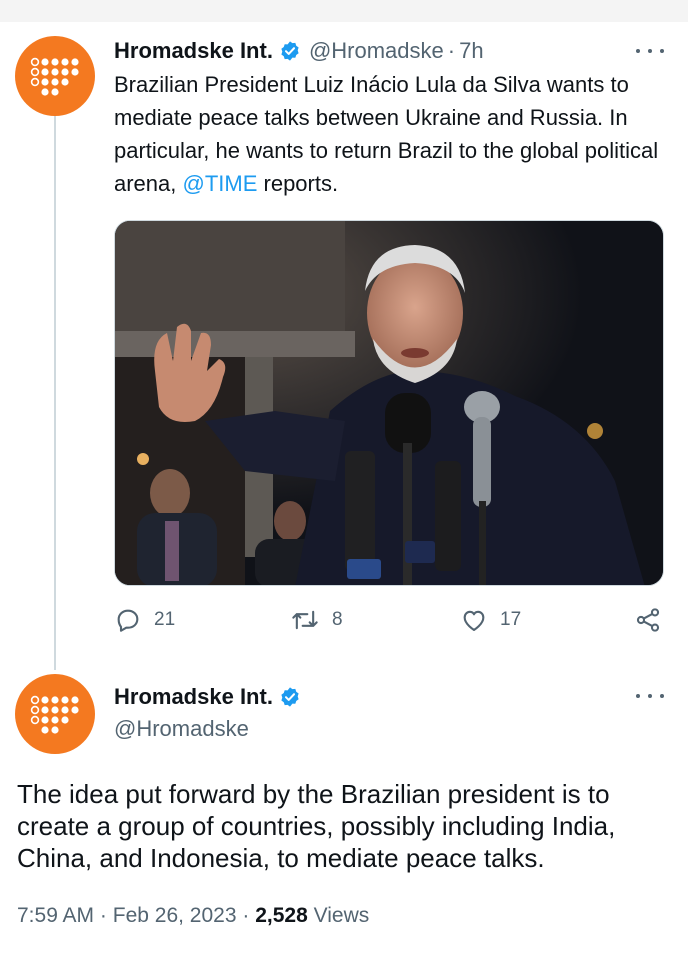 Image resolution: width=688 pixels, height=960 pixels. What do you see at coordinates (511, 619) in the screenshot?
I see `like-count: 17` at bounding box center [511, 619].